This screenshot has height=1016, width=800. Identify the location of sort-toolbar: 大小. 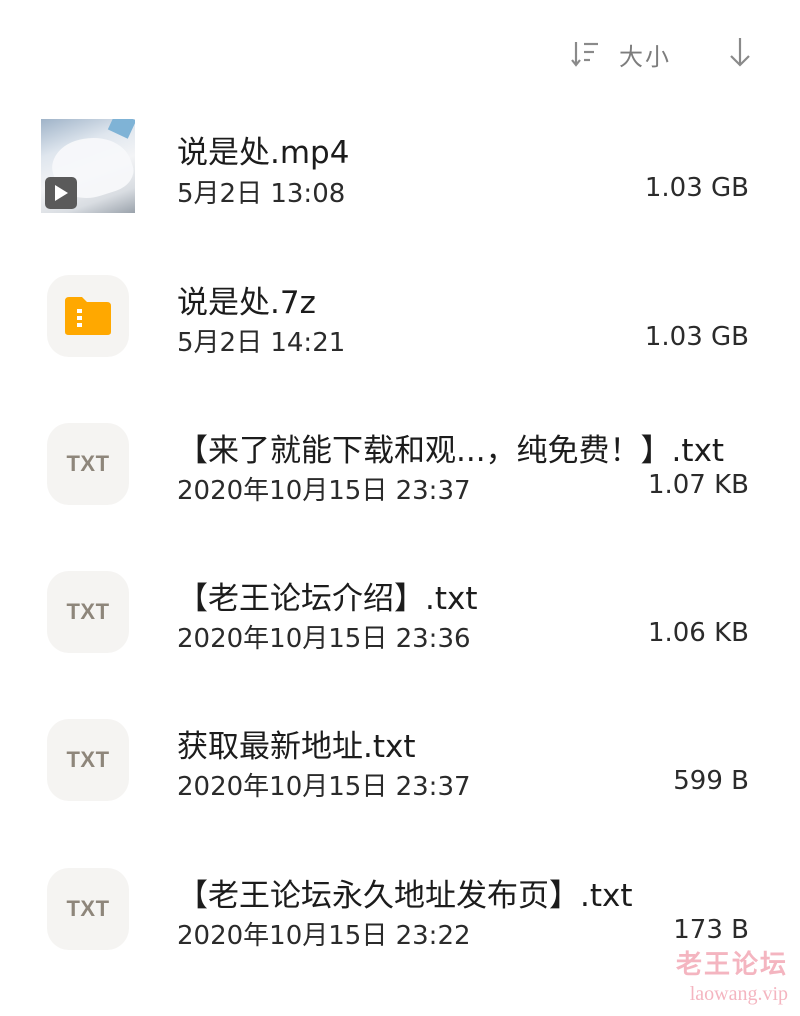
(665, 54).